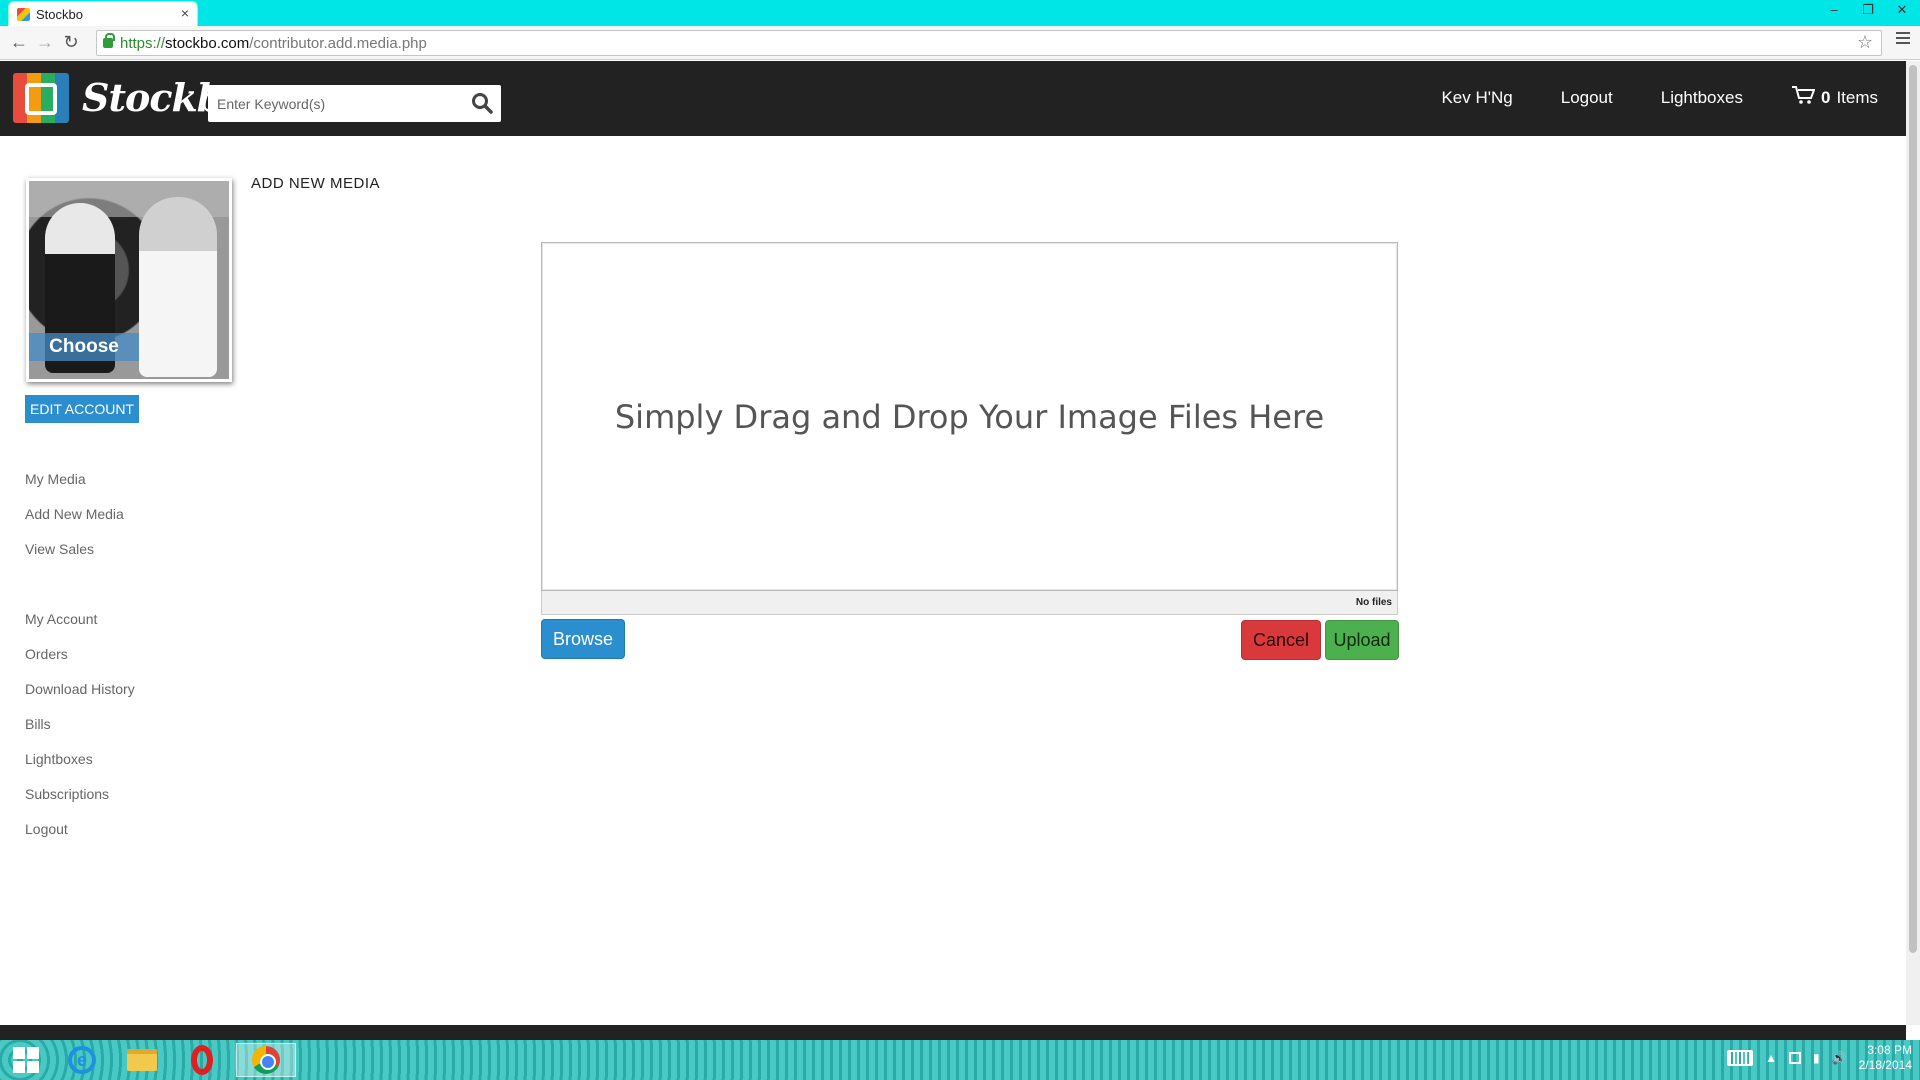 Image resolution: width=1920 pixels, height=1080 pixels. What do you see at coordinates (109, 40) in the screenshot?
I see `lock-icon` at bounding box center [109, 40].